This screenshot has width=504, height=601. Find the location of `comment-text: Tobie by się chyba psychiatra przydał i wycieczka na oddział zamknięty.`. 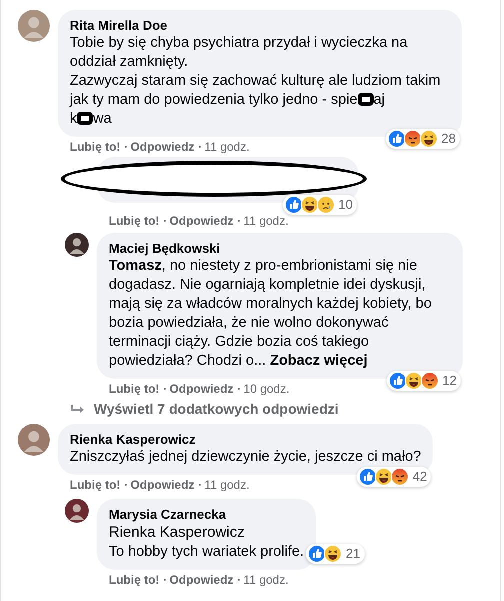

comment-text: Tobie by się chyba psychiatra przydał i wycieczka na oddział zamknięty. is located at coordinates (239, 53).